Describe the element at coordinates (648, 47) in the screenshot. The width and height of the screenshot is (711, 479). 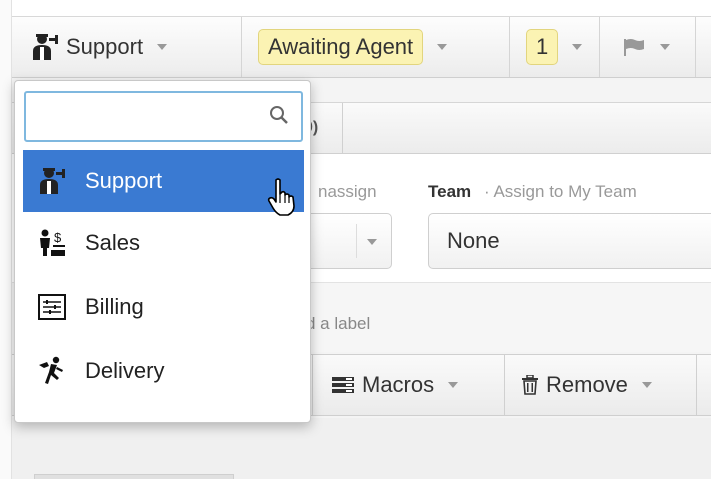
I see `flag-dropdown` at that location.